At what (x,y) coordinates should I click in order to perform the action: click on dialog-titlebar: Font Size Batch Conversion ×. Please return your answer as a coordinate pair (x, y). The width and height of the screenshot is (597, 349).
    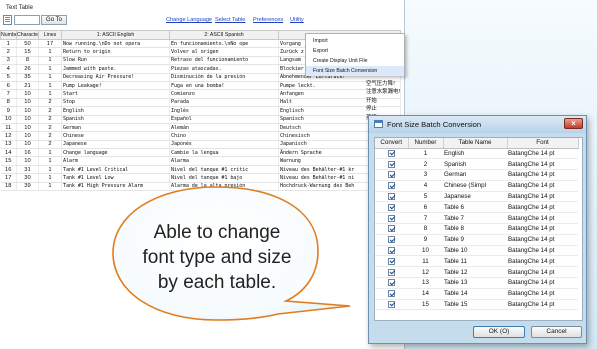
    Looking at the image, I should click on (477, 124).